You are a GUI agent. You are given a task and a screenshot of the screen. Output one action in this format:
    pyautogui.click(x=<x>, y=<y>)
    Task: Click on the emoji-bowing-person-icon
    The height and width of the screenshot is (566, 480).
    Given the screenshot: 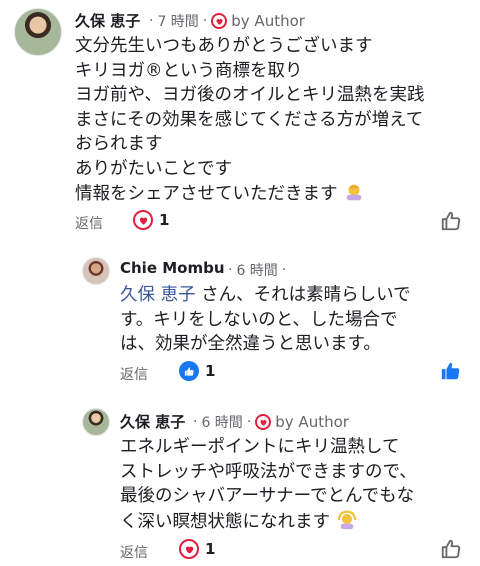 What is the action you would take?
    pyautogui.click(x=354, y=192)
    